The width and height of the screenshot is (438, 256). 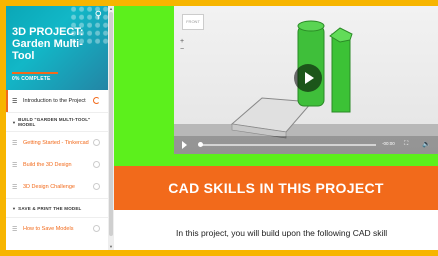 What do you see at coordinates (388, 143) in the screenshot?
I see `video-time: -00:00` at bounding box center [388, 143].